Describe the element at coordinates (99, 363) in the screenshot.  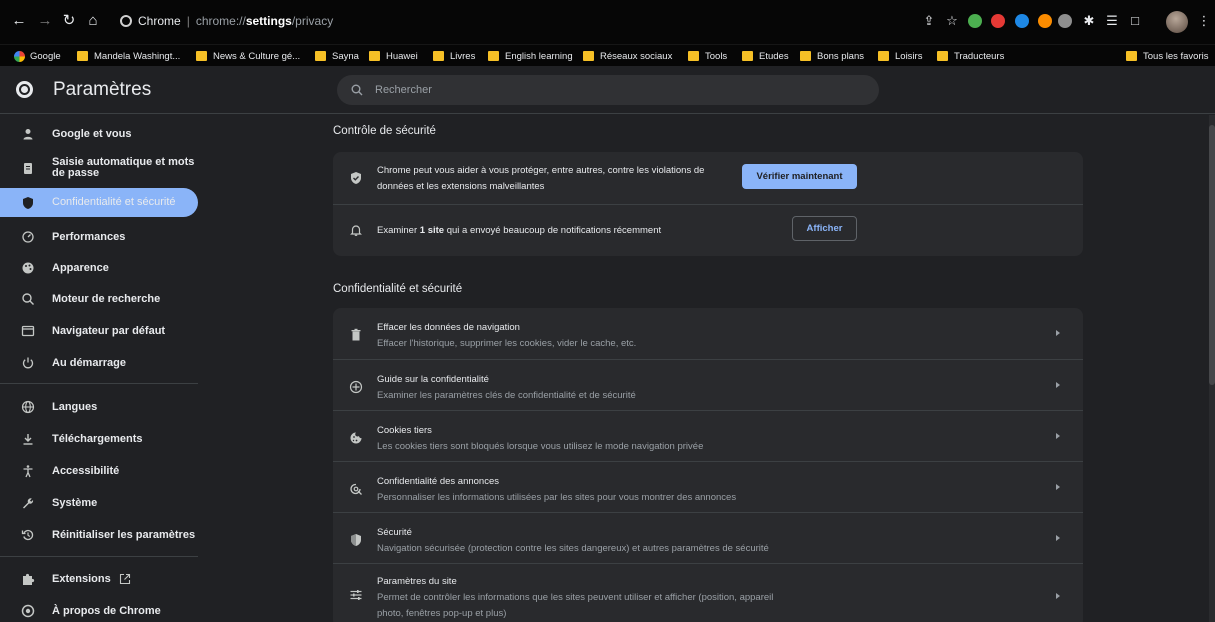
I see `sidebar-item-startup: Au démarrage` at that location.